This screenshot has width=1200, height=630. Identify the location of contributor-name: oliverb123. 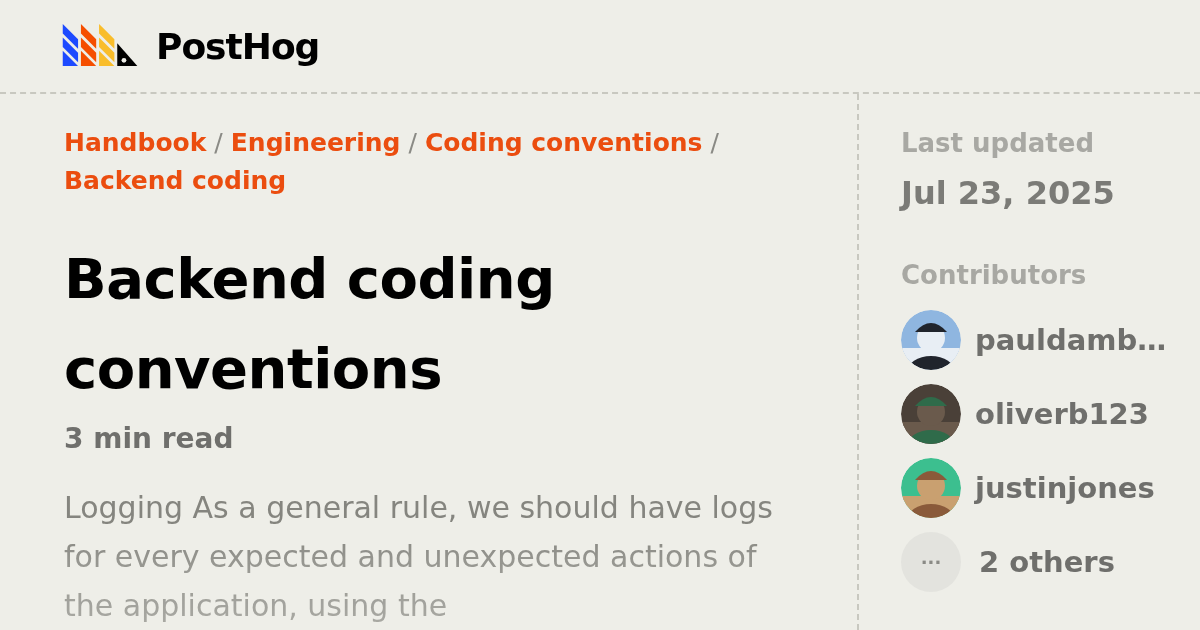
(1062, 414).